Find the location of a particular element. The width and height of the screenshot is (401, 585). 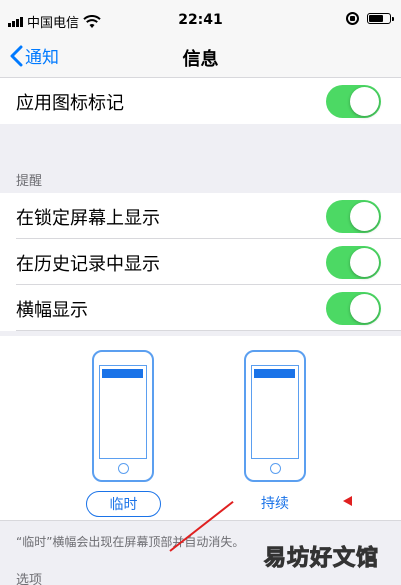

badge-label: 应用图标标记 is located at coordinates (70, 103).